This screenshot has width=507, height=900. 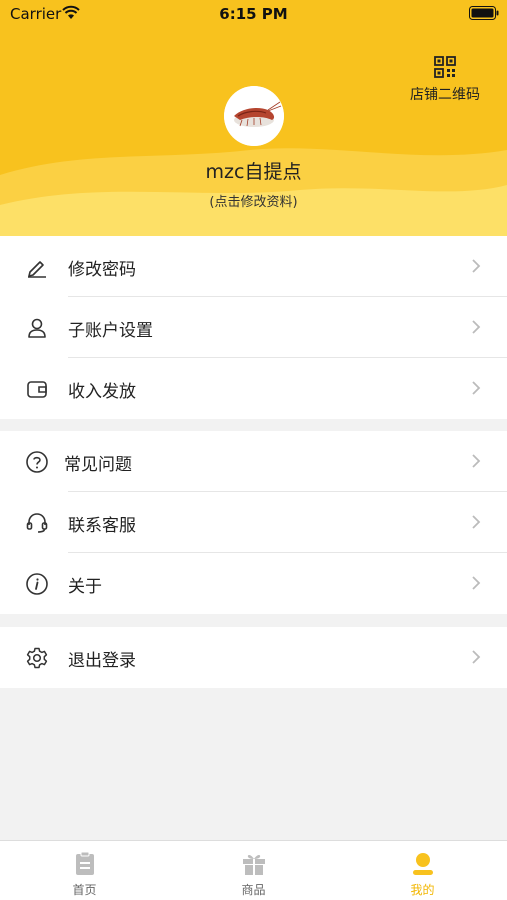 What do you see at coordinates (484, 13) in the screenshot?
I see `battery-icon` at bounding box center [484, 13].